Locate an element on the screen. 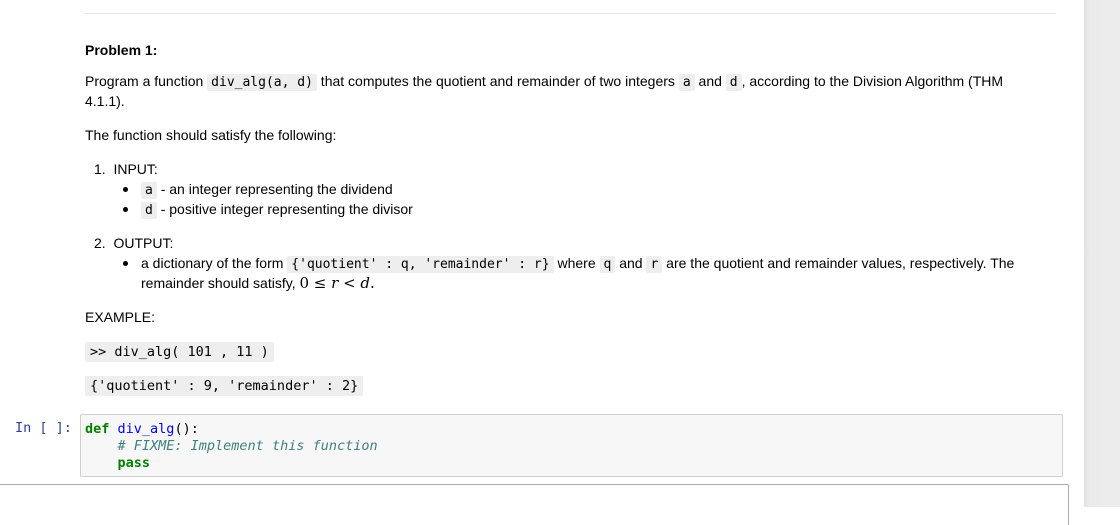 The width and height of the screenshot is (1120, 525). input-prompt: In [ ]: is located at coordinates (43, 428).